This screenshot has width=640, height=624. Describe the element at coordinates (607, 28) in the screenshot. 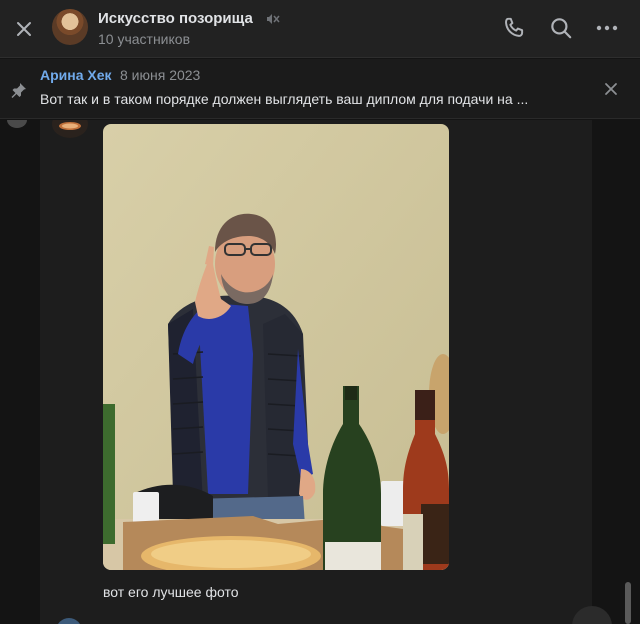

I see `more-icon` at that location.